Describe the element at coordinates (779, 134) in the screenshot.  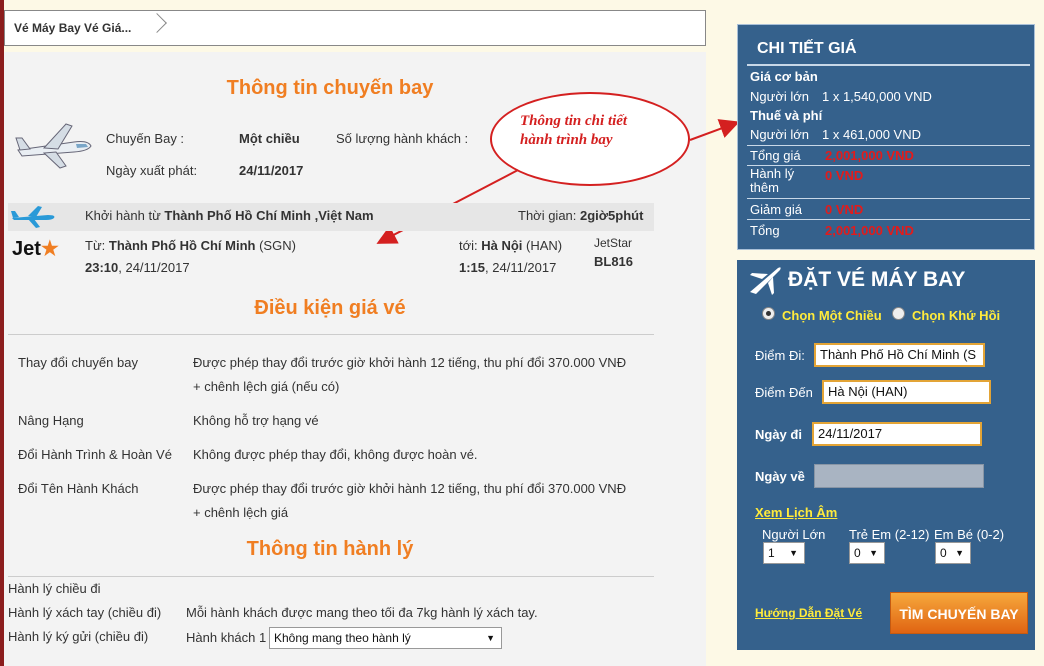
I see `adult-tax-label: Người lớn` at that location.